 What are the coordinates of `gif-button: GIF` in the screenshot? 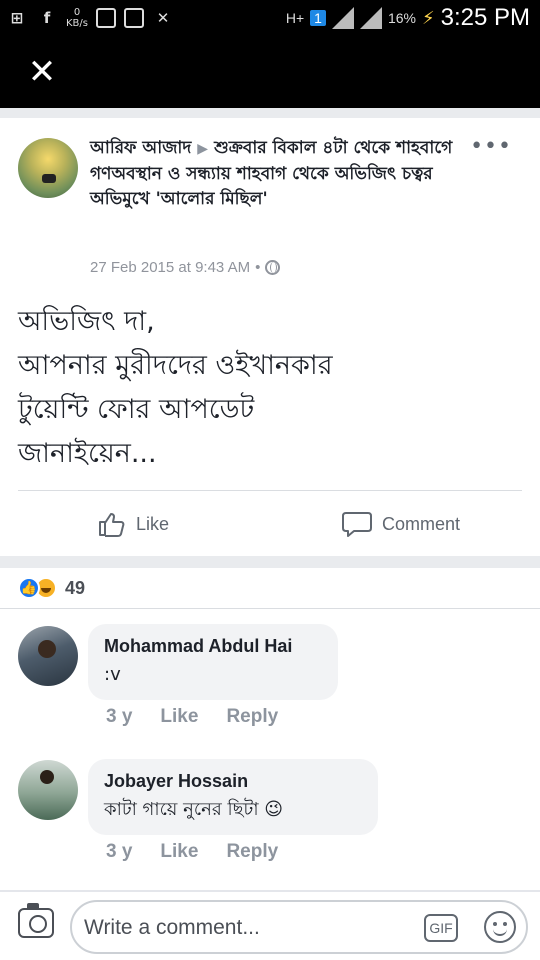 It's located at (441, 928).